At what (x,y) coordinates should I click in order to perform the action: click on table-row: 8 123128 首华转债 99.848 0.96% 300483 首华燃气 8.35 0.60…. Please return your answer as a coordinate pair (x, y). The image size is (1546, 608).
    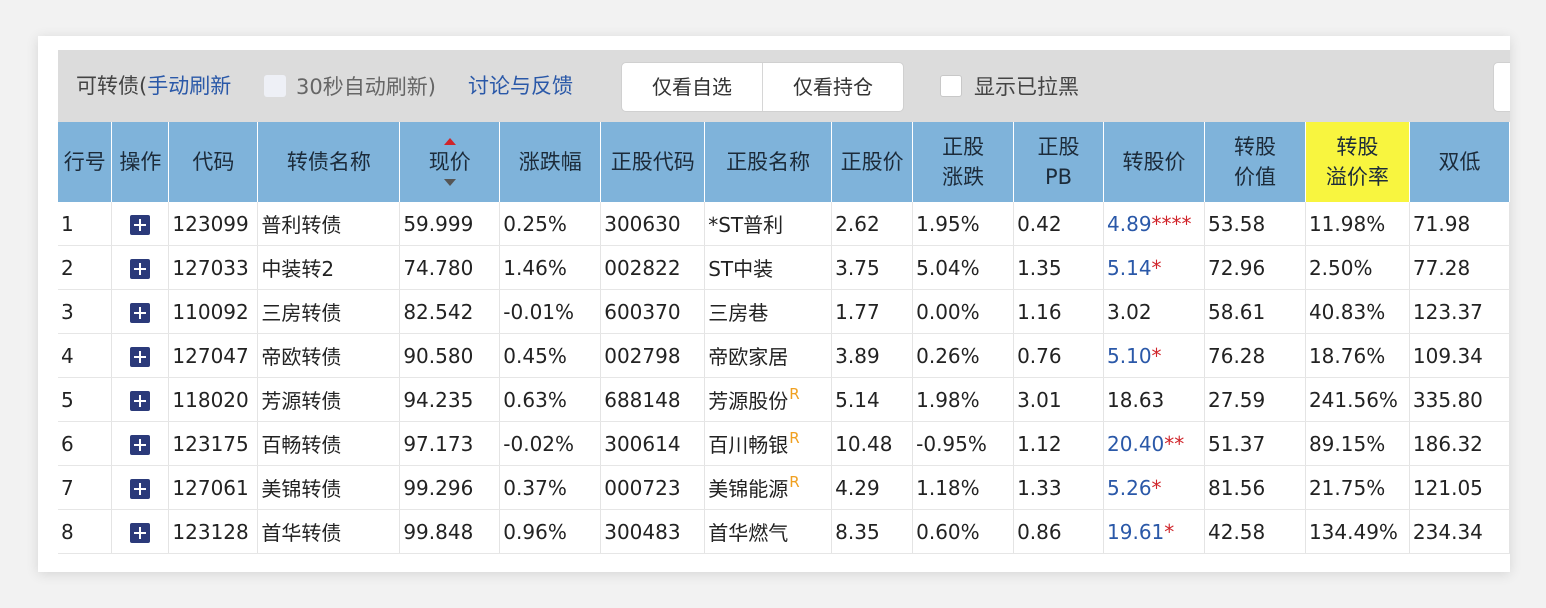
    Looking at the image, I should click on (784, 531).